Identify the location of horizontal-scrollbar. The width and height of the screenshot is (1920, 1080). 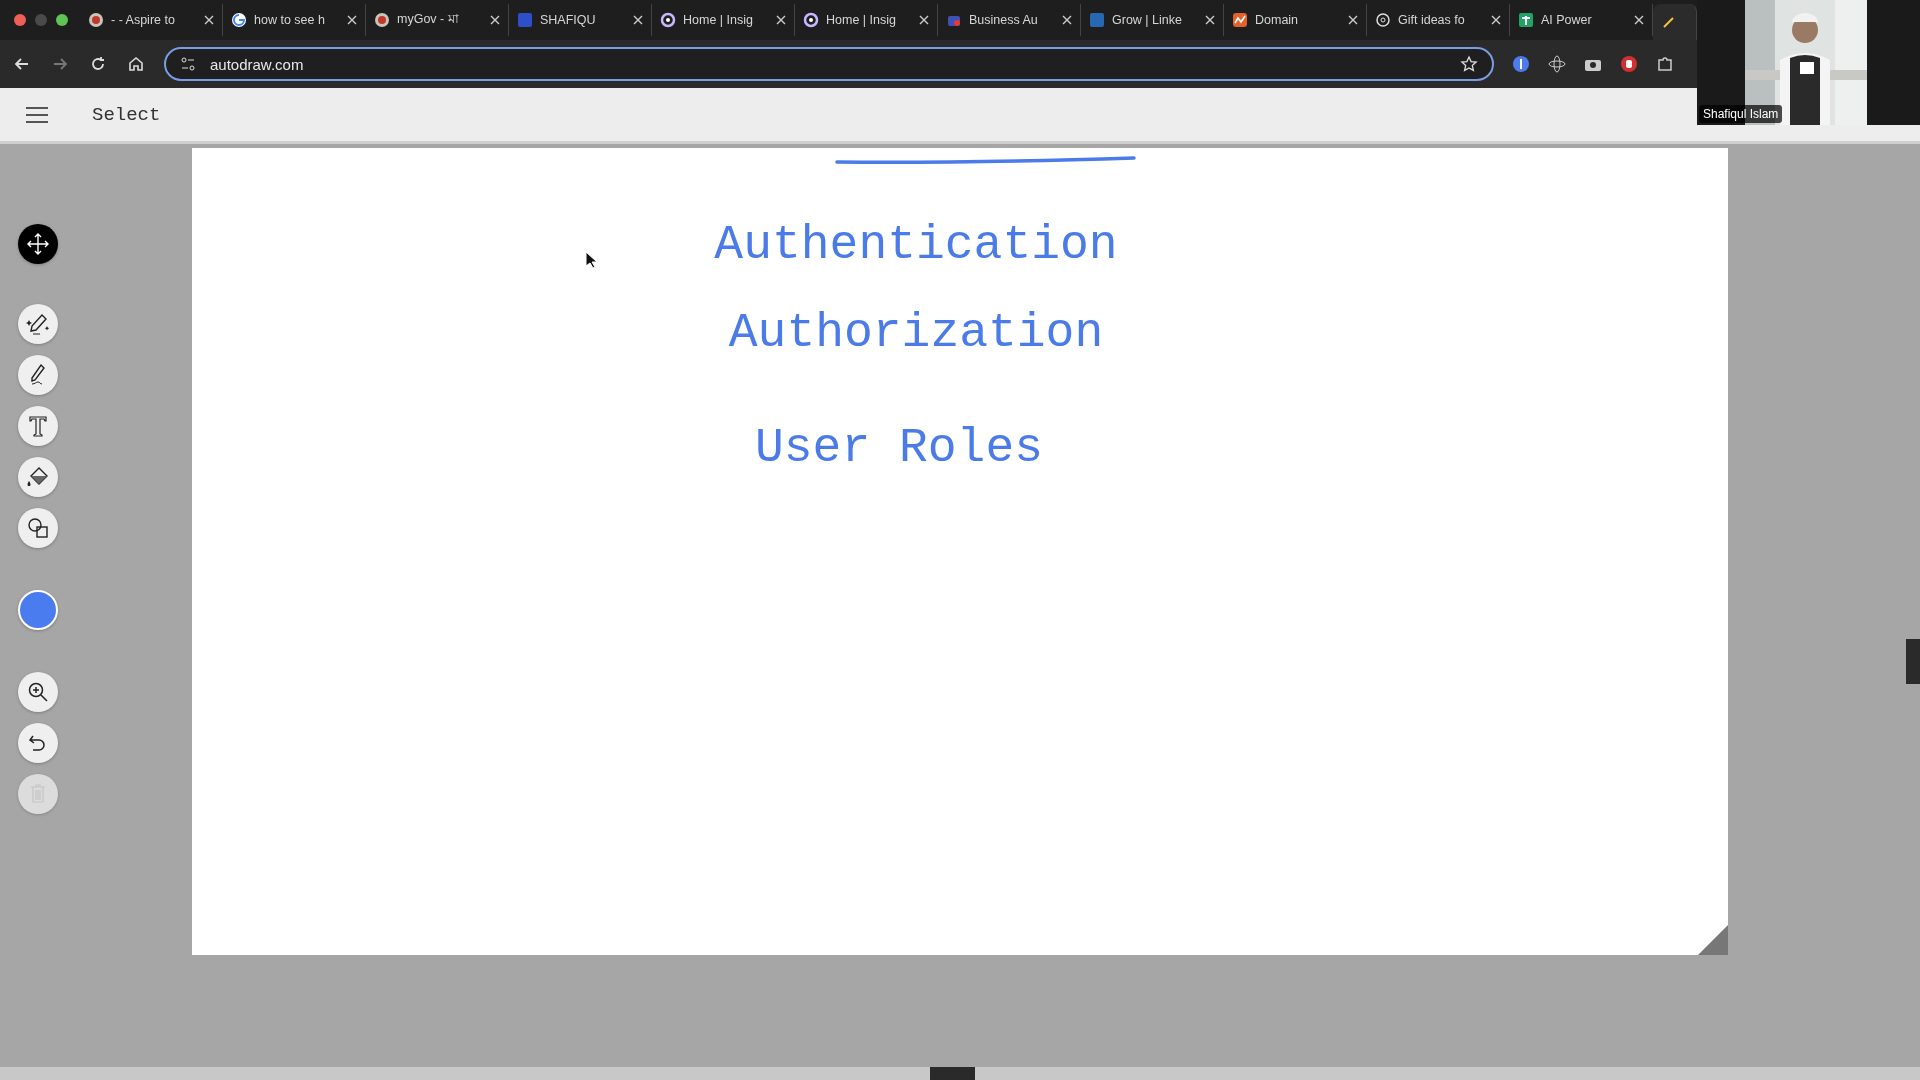
(960, 1073).